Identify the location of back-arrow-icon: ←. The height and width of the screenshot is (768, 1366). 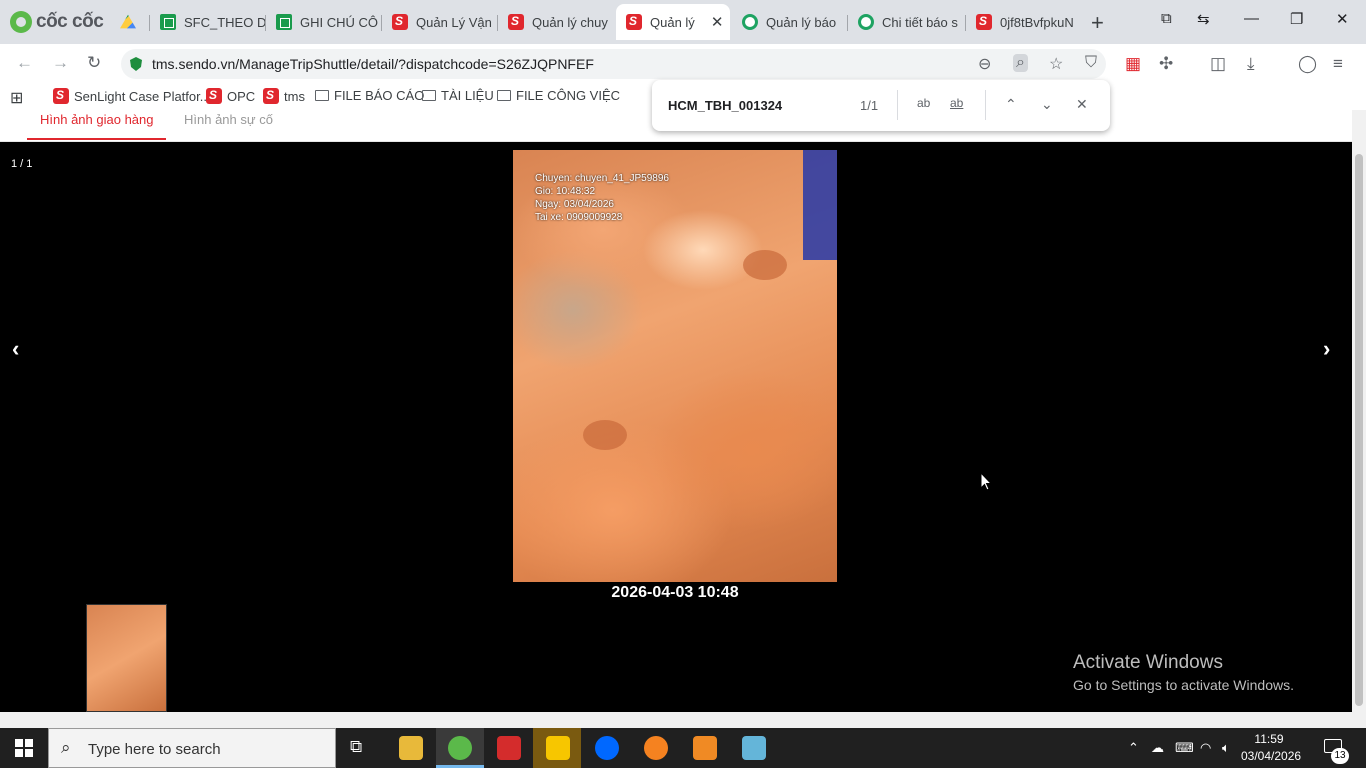
(24, 63).